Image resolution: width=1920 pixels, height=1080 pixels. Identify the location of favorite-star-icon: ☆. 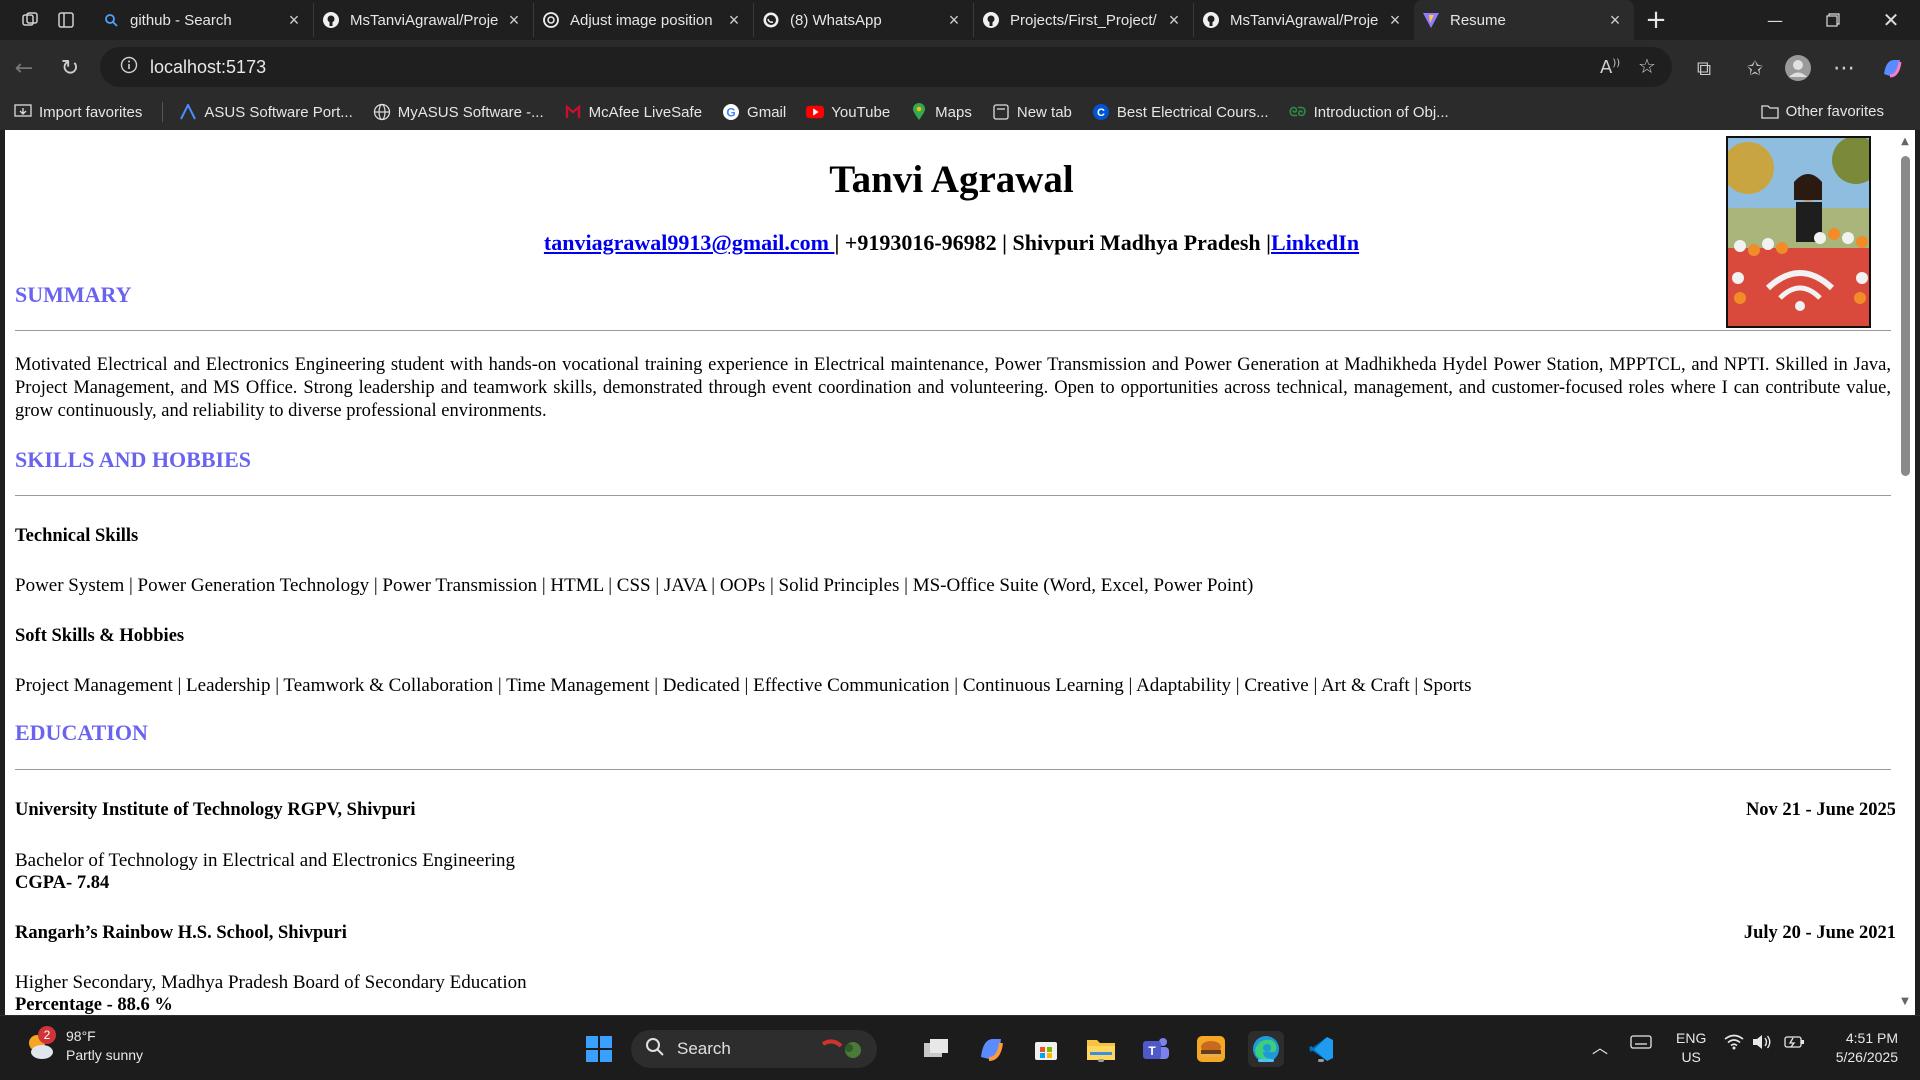
(1647, 66).